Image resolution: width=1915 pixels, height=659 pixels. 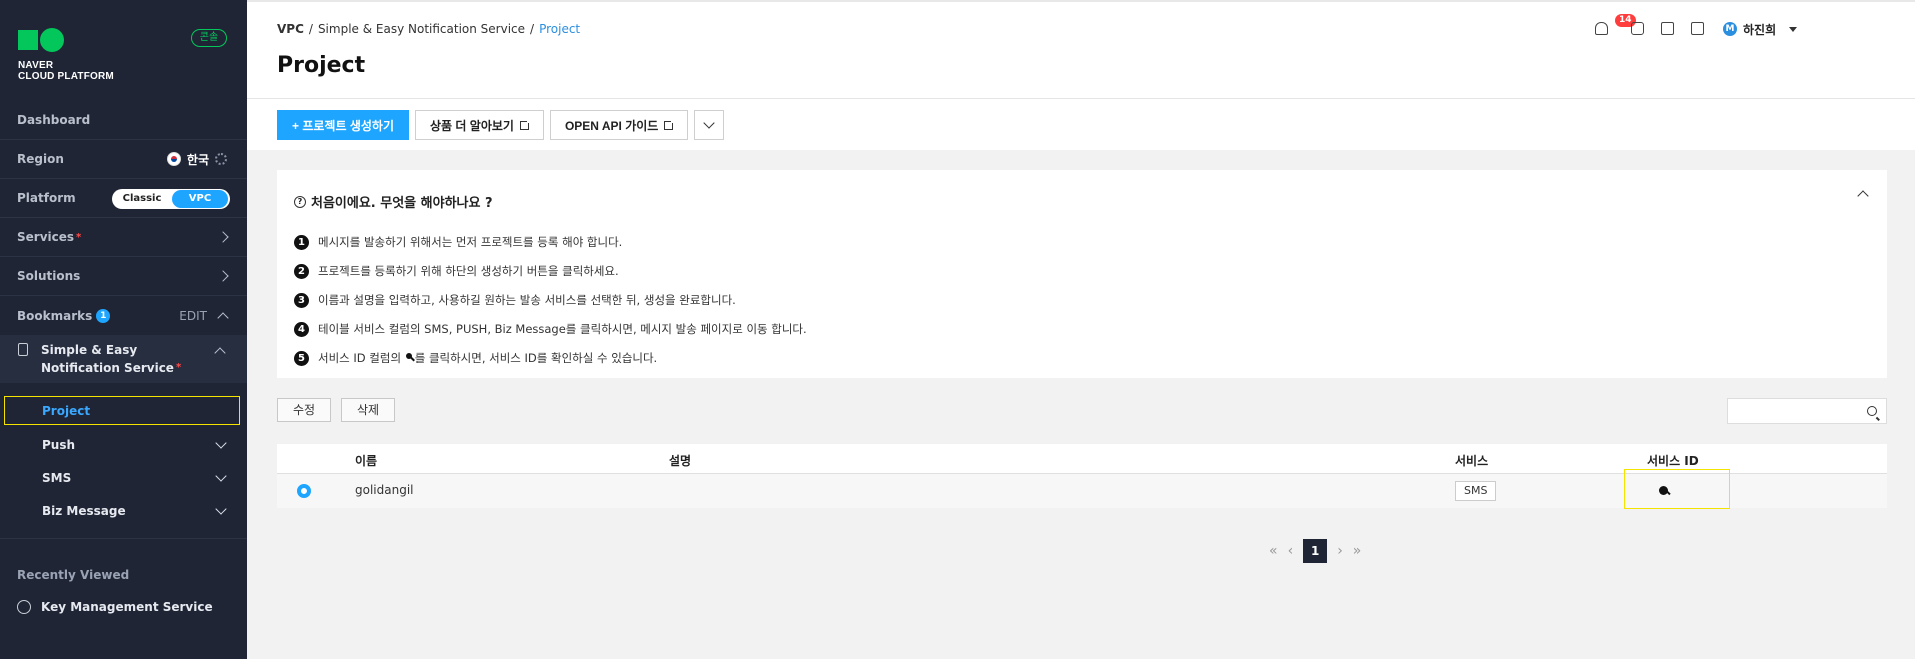 I want to click on sidebar-item-sms: SMS, so click(x=123, y=477).